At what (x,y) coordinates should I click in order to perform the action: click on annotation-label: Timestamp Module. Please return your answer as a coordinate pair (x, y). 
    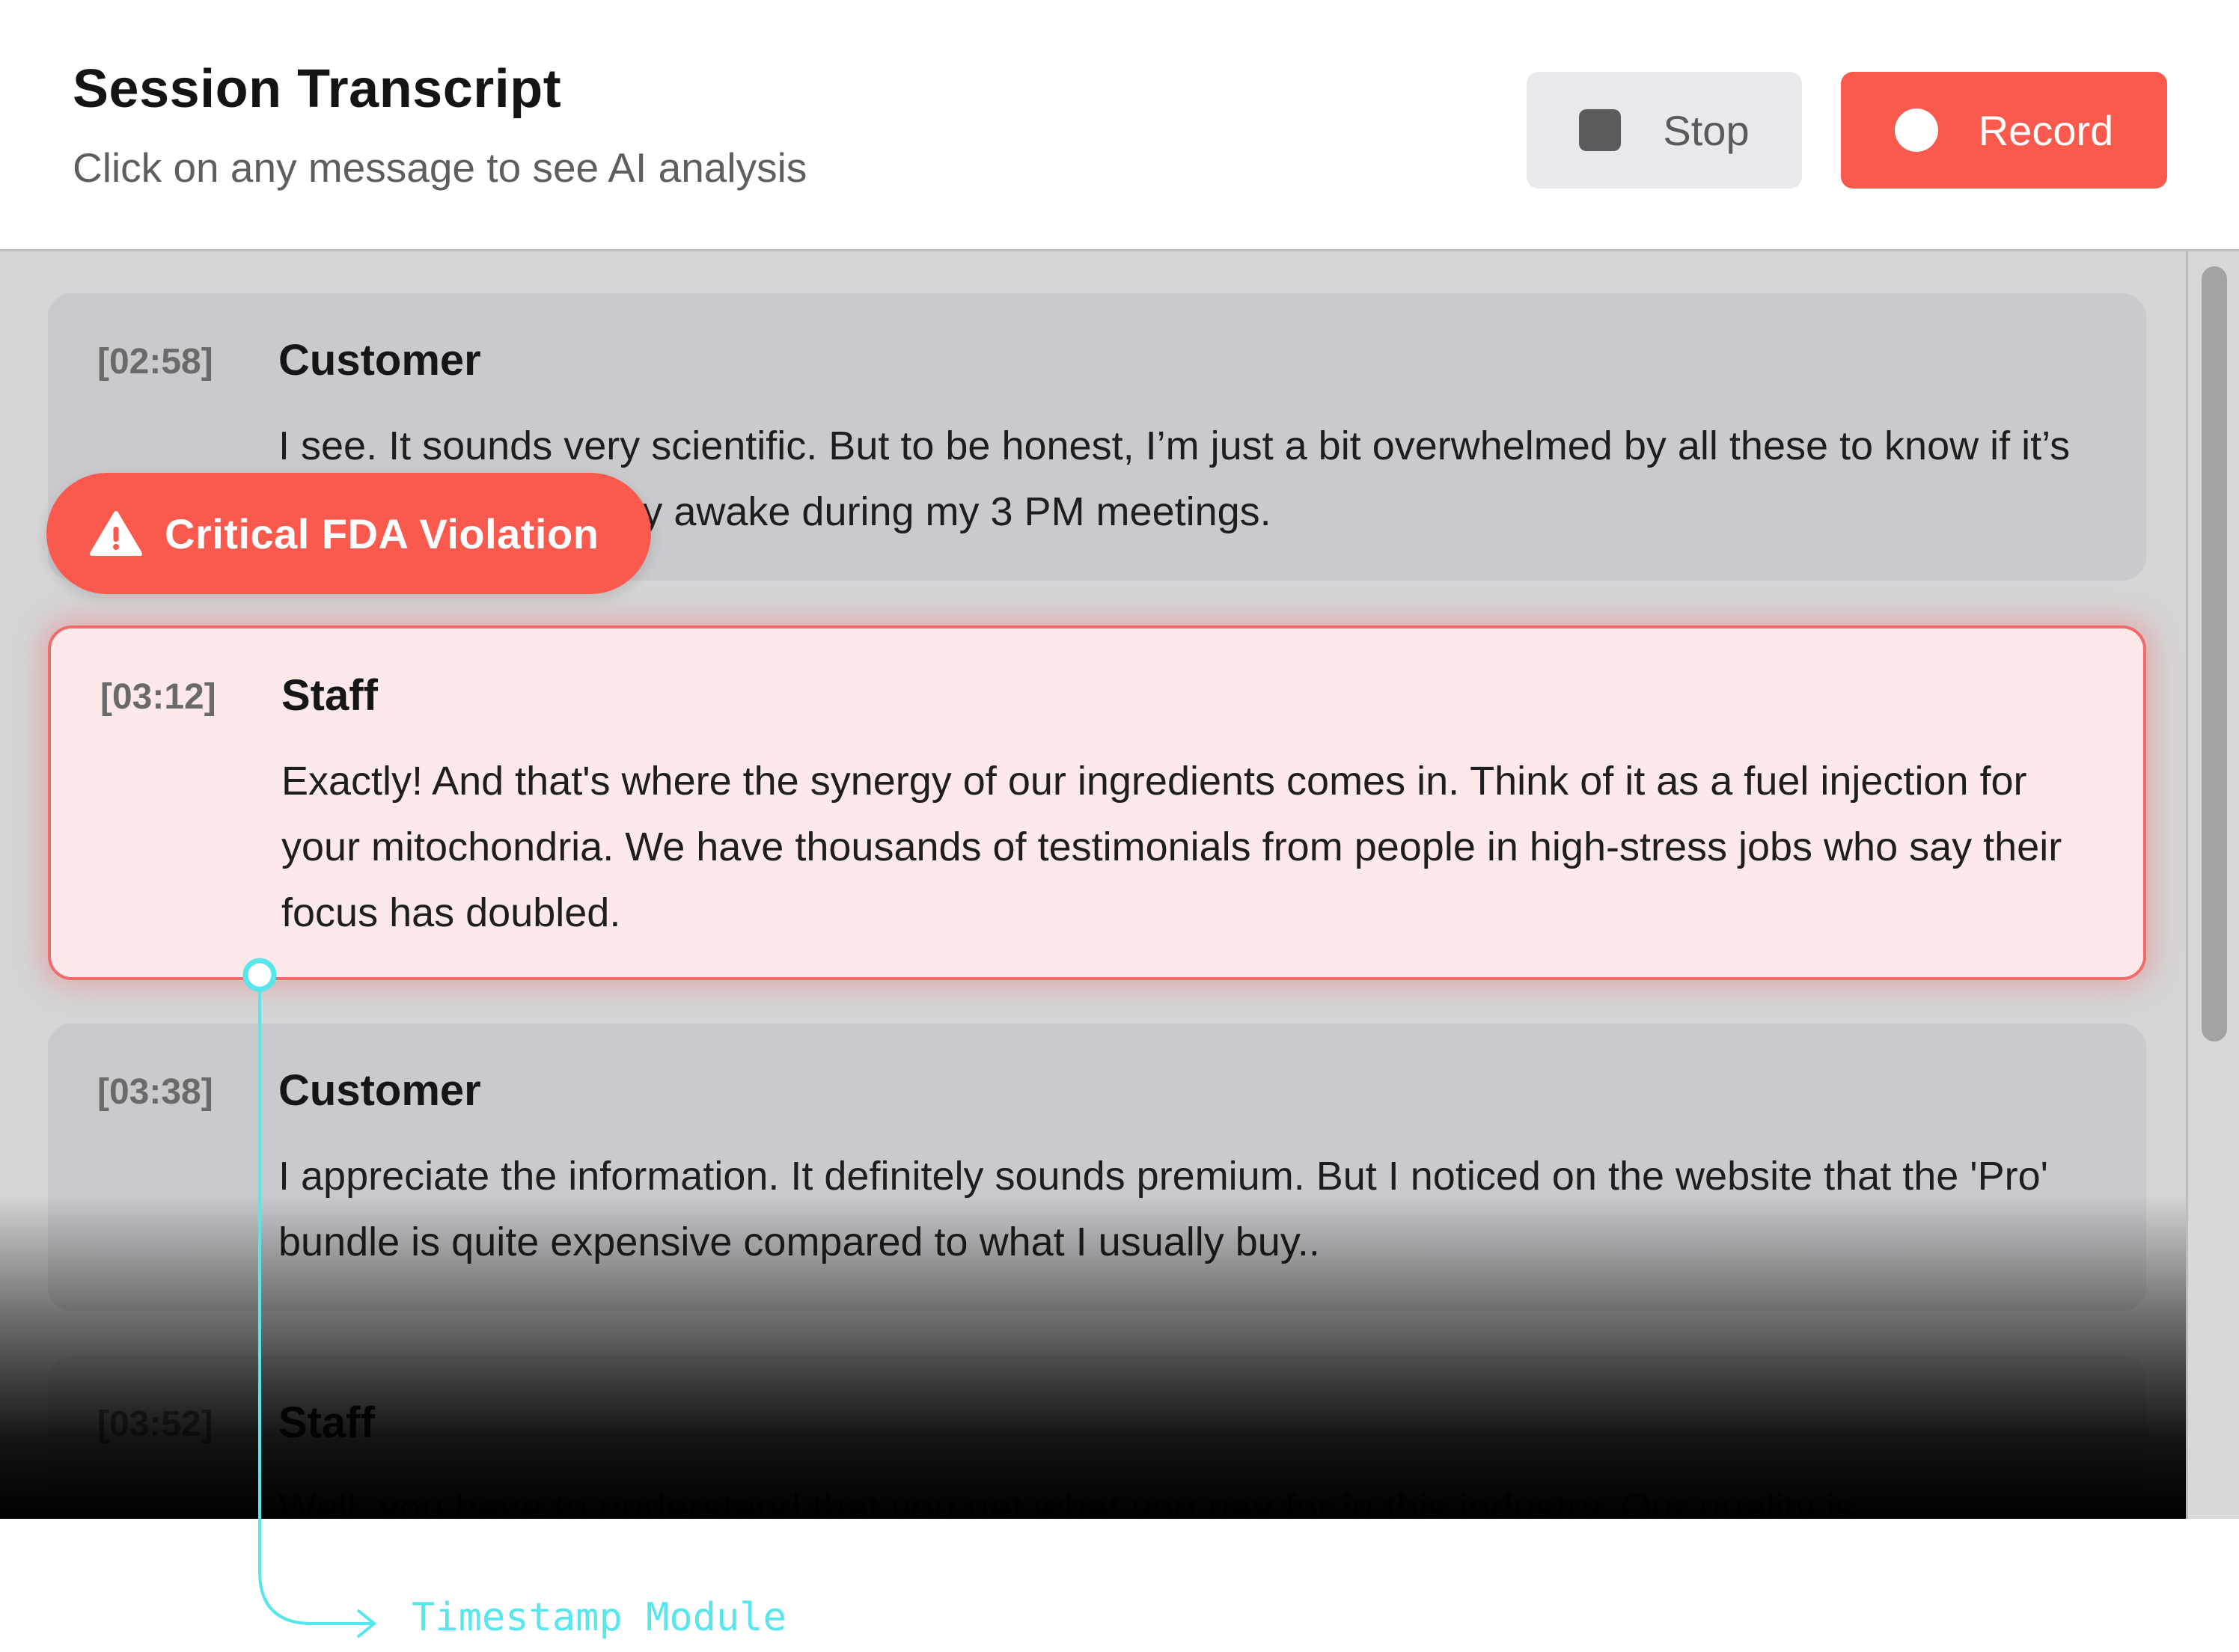
    Looking at the image, I should click on (599, 1617).